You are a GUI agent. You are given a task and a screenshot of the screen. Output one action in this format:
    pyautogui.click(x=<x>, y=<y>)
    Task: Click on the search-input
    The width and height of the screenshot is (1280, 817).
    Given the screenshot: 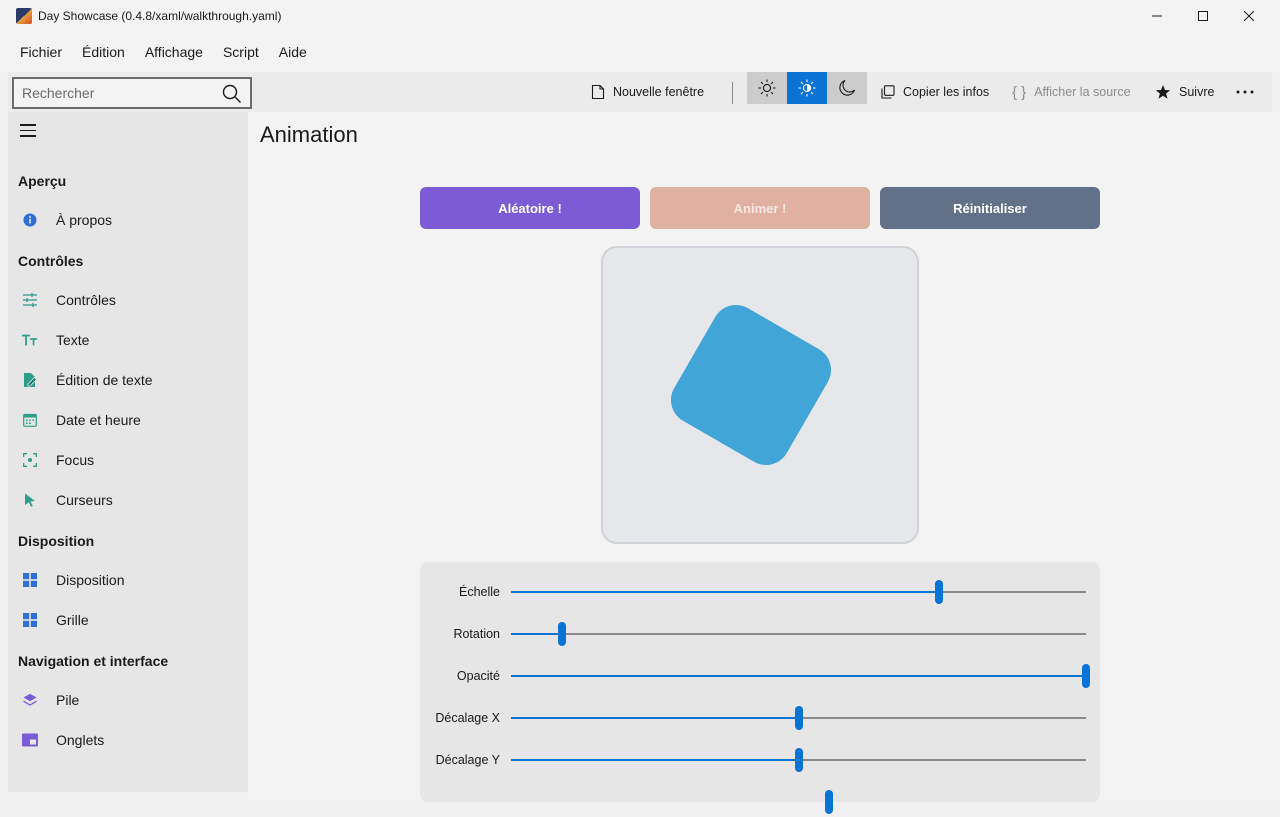 What is the action you would take?
    pyautogui.click(x=117, y=93)
    